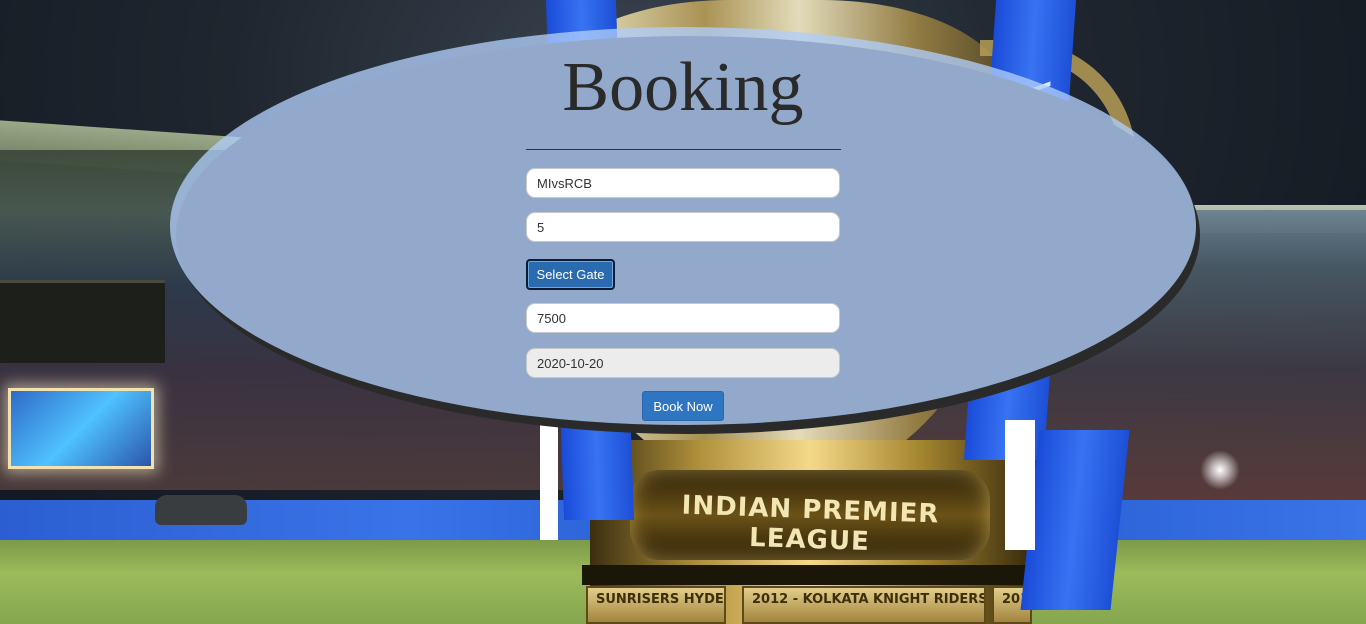 The height and width of the screenshot is (624, 1366). I want to click on select-gate-button: Select Gate, so click(570, 274).